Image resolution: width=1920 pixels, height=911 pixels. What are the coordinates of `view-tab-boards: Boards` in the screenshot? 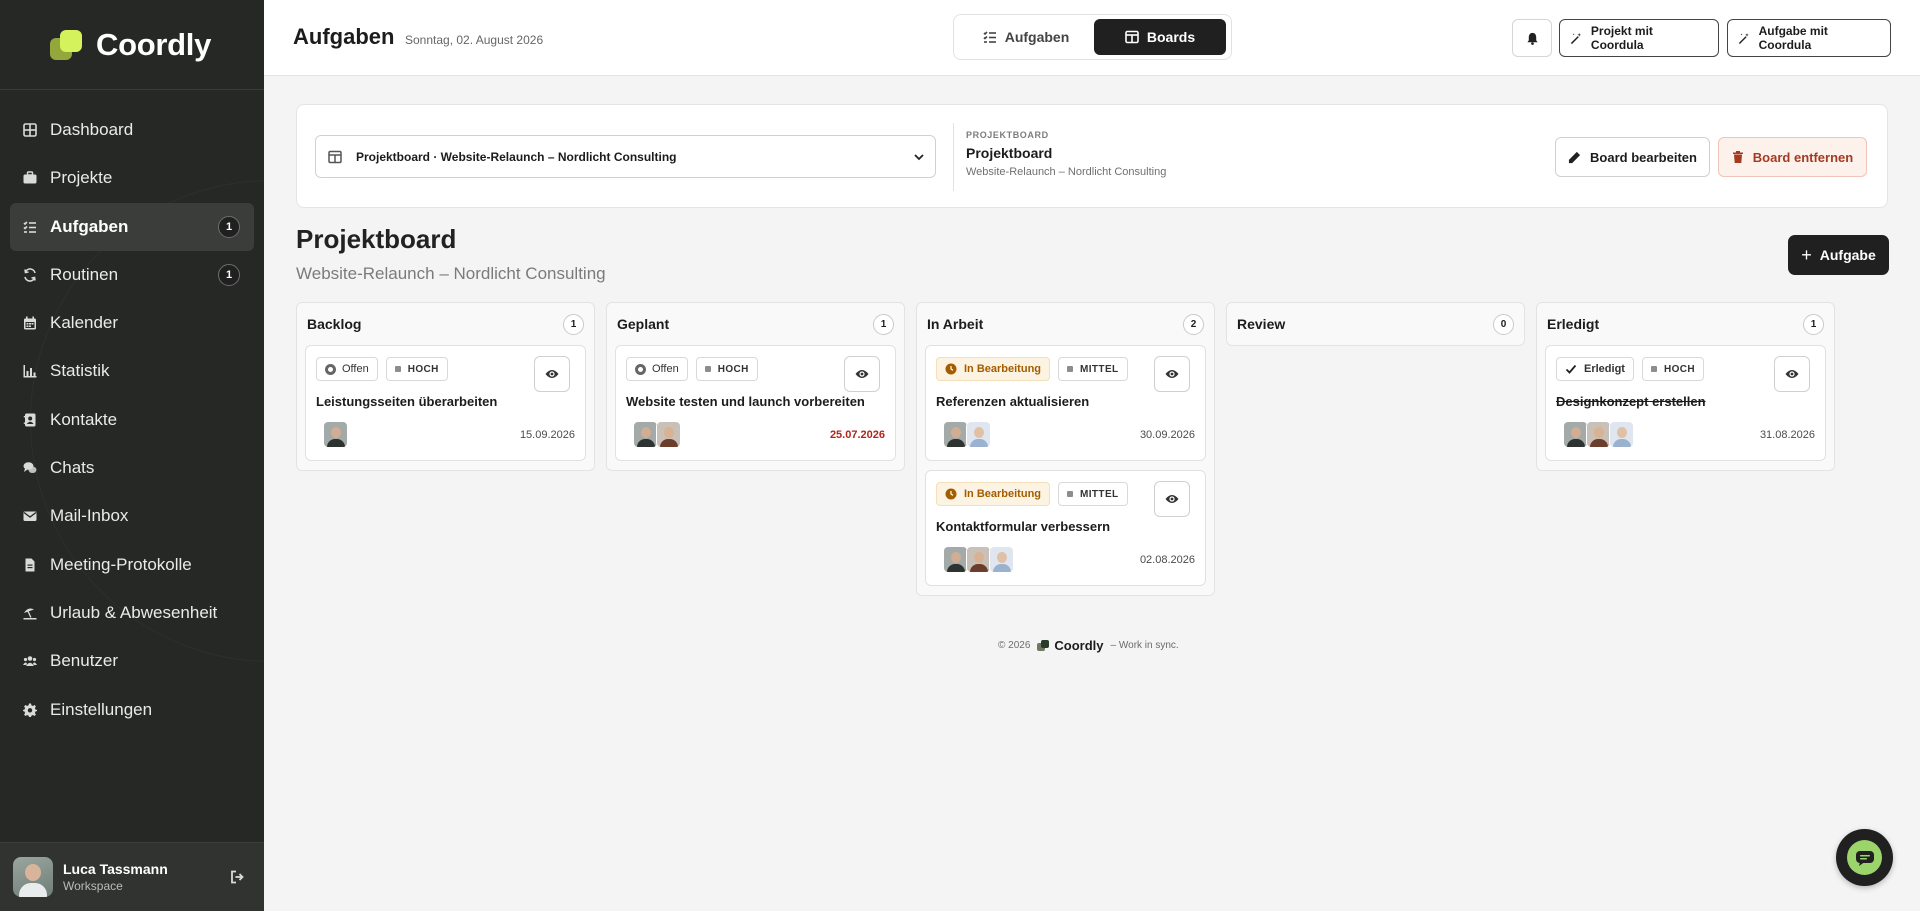 It's located at (1160, 37).